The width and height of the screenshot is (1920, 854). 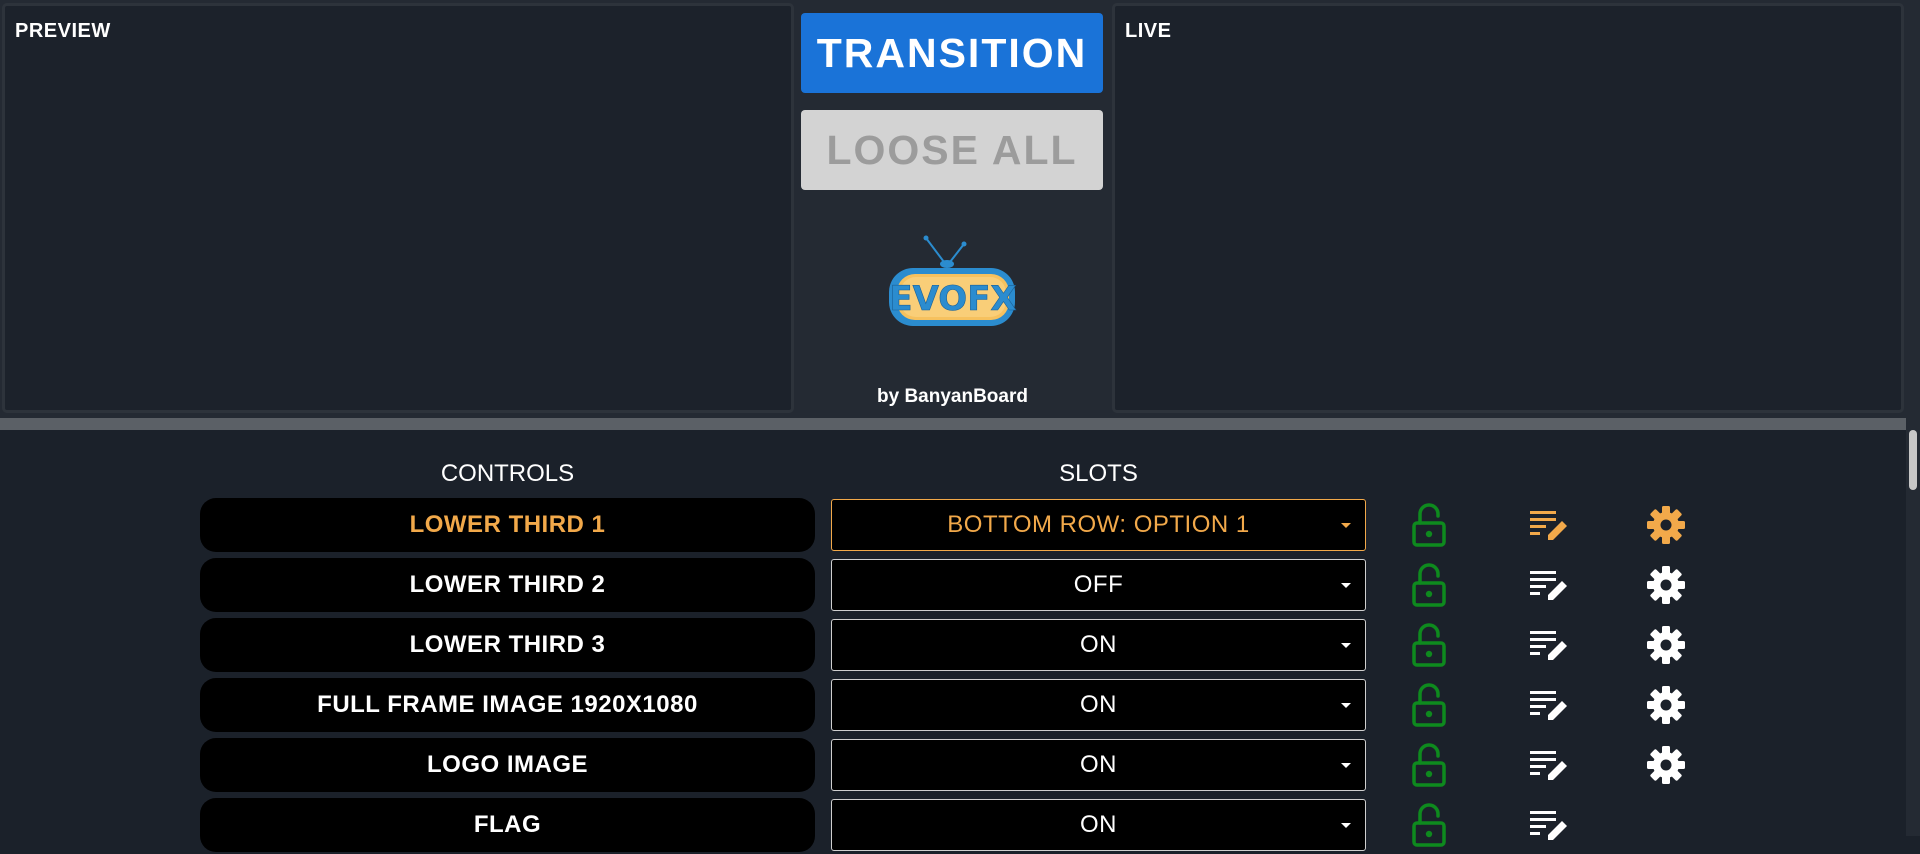 I want to click on evofx-logo: EVOFX, so click(x=953, y=280).